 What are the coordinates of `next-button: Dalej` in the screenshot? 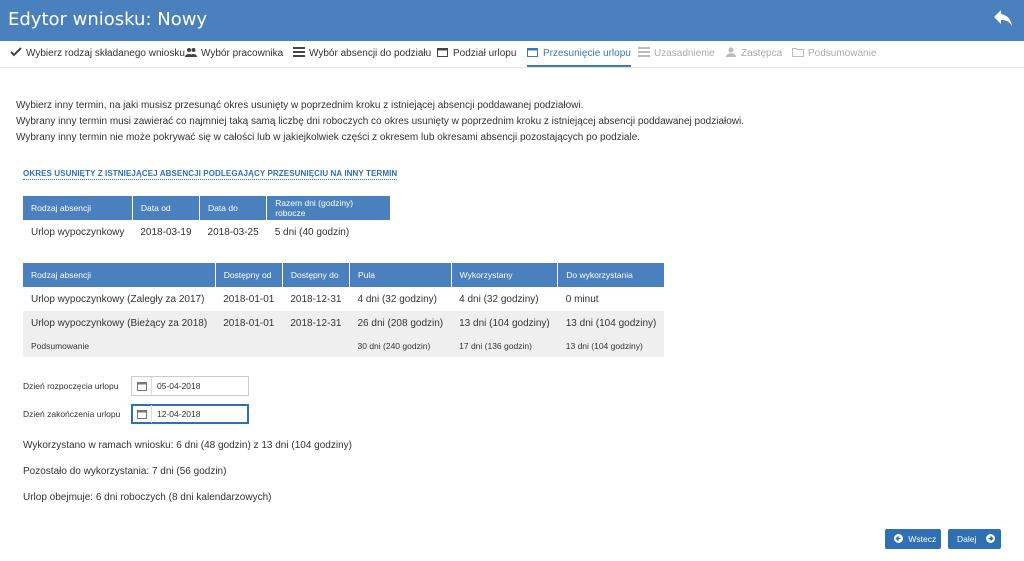 It's located at (974, 539).